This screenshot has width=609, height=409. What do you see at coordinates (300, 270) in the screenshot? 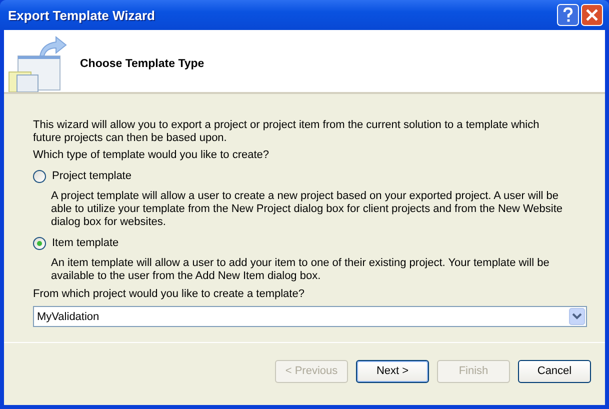
I see `option-description: An item template will allow a user to add your item to one of their existing project. Your template will be available to the user from the Add New Item dialog box.` at bounding box center [300, 270].